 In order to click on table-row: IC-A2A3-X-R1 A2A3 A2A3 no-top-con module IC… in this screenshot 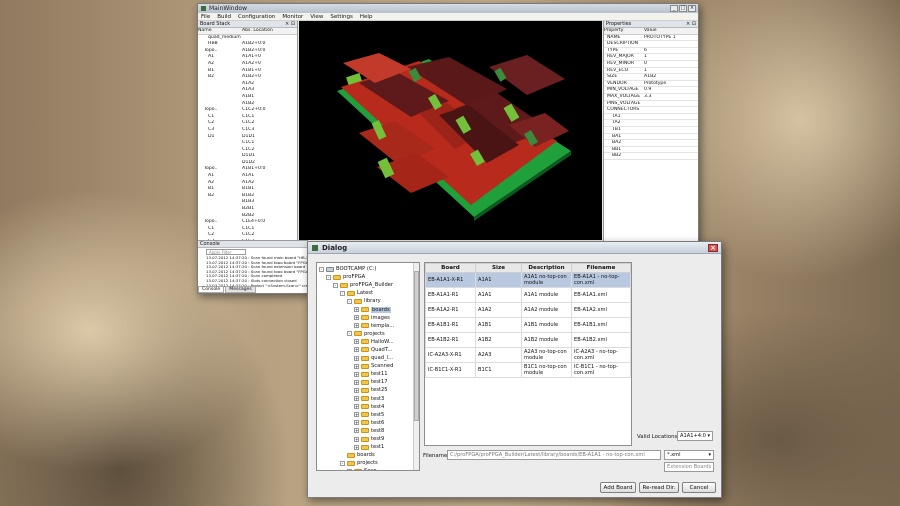, I will do `click(528, 355)`.